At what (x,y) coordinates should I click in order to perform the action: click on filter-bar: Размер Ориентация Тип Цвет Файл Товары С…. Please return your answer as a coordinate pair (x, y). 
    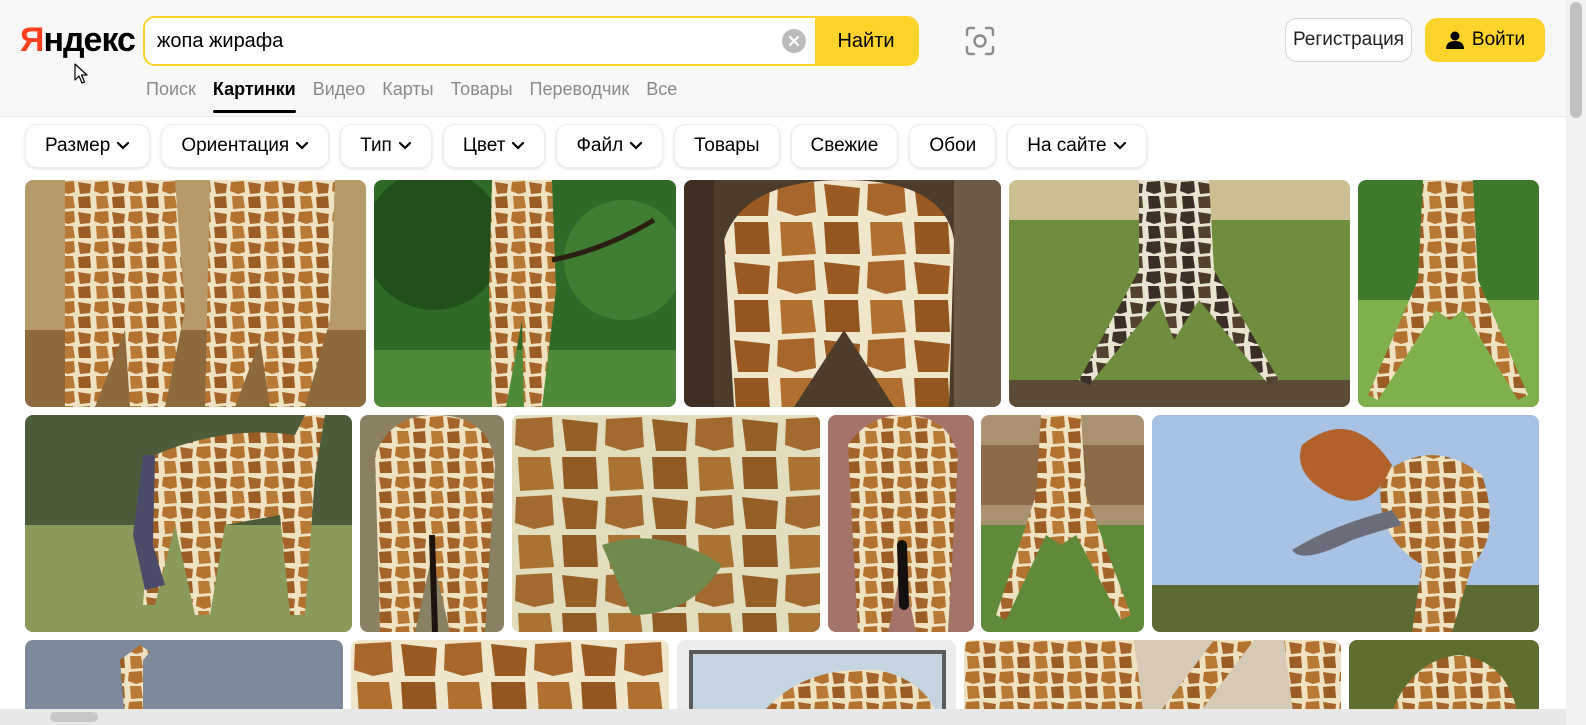
    Looking at the image, I should click on (586, 146).